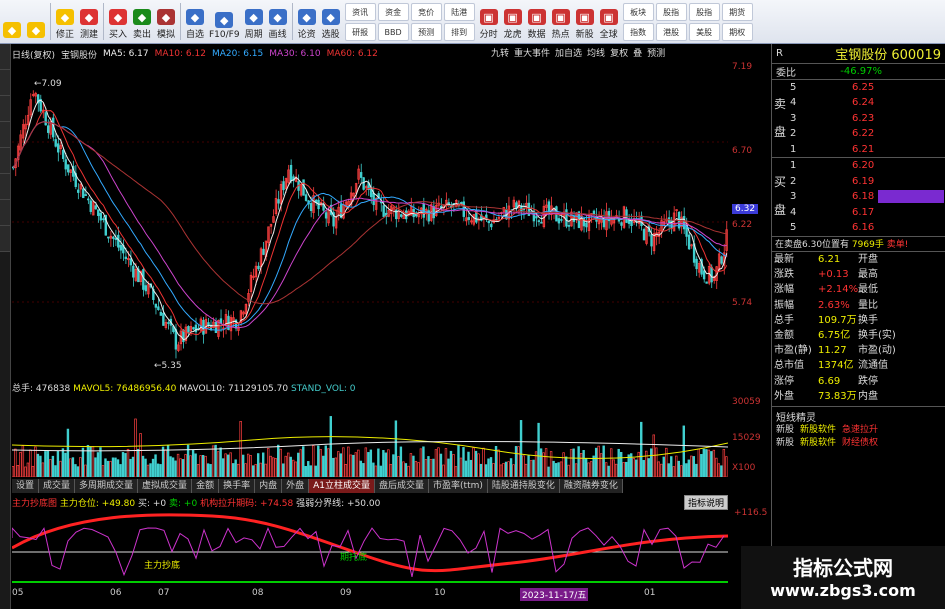 The image size is (945, 609). Describe the element at coordinates (591, 486) in the screenshot. I see `indicator-tab: 融资融券变化` at that location.